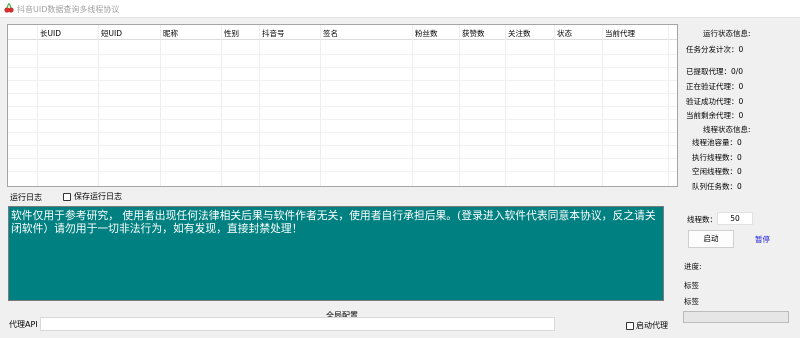  Describe the element at coordinates (330, 33) in the screenshot. I see `column-header-signature: 签名` at that location.